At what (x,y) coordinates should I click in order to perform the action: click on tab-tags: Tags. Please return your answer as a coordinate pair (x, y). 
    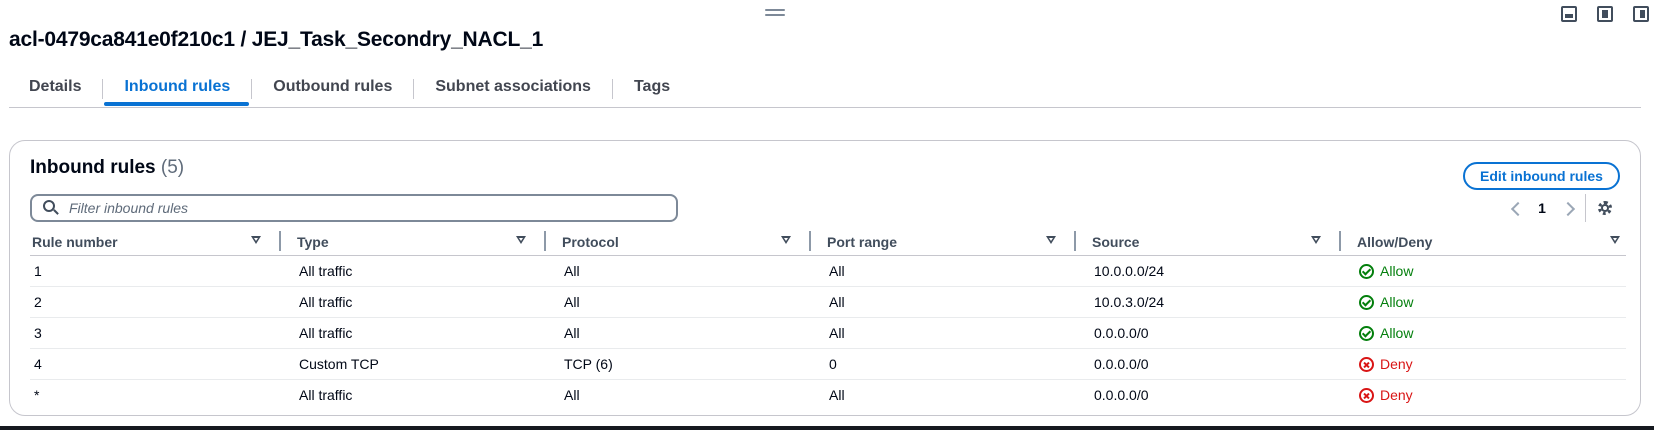
    Looking at the image, I should click on (652, 88).